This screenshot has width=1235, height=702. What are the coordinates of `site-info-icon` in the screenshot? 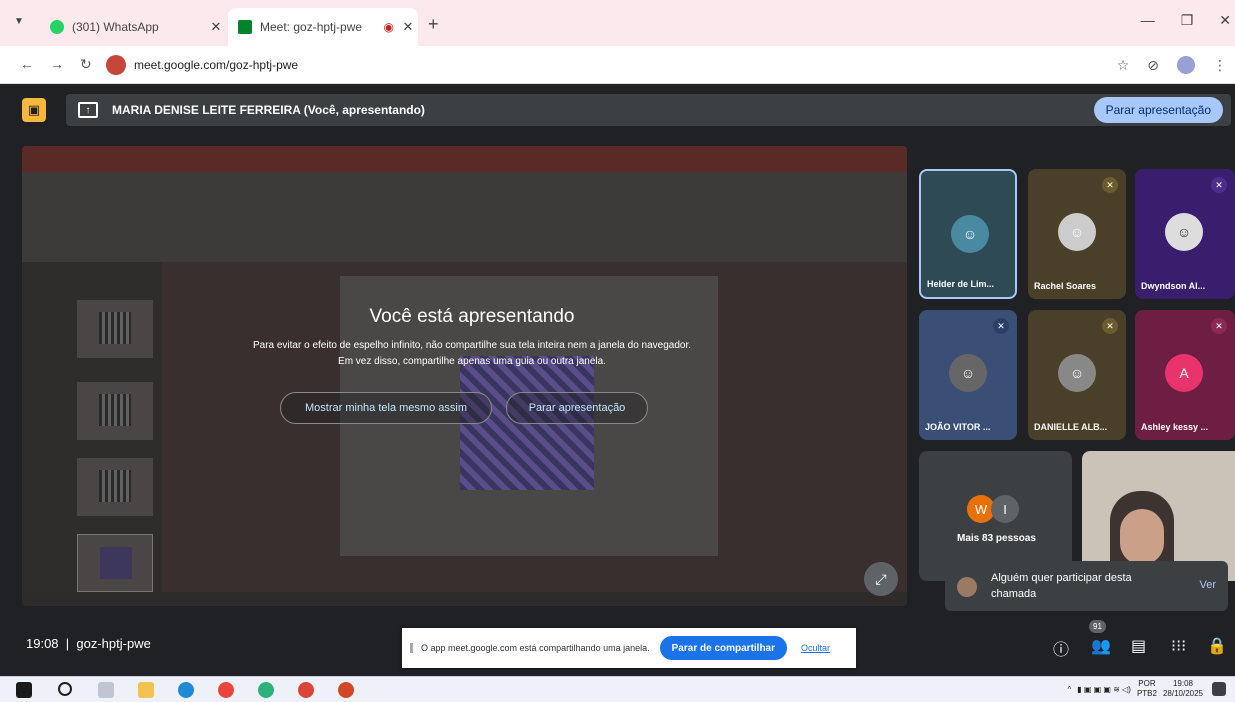 It's located at (116, 65).